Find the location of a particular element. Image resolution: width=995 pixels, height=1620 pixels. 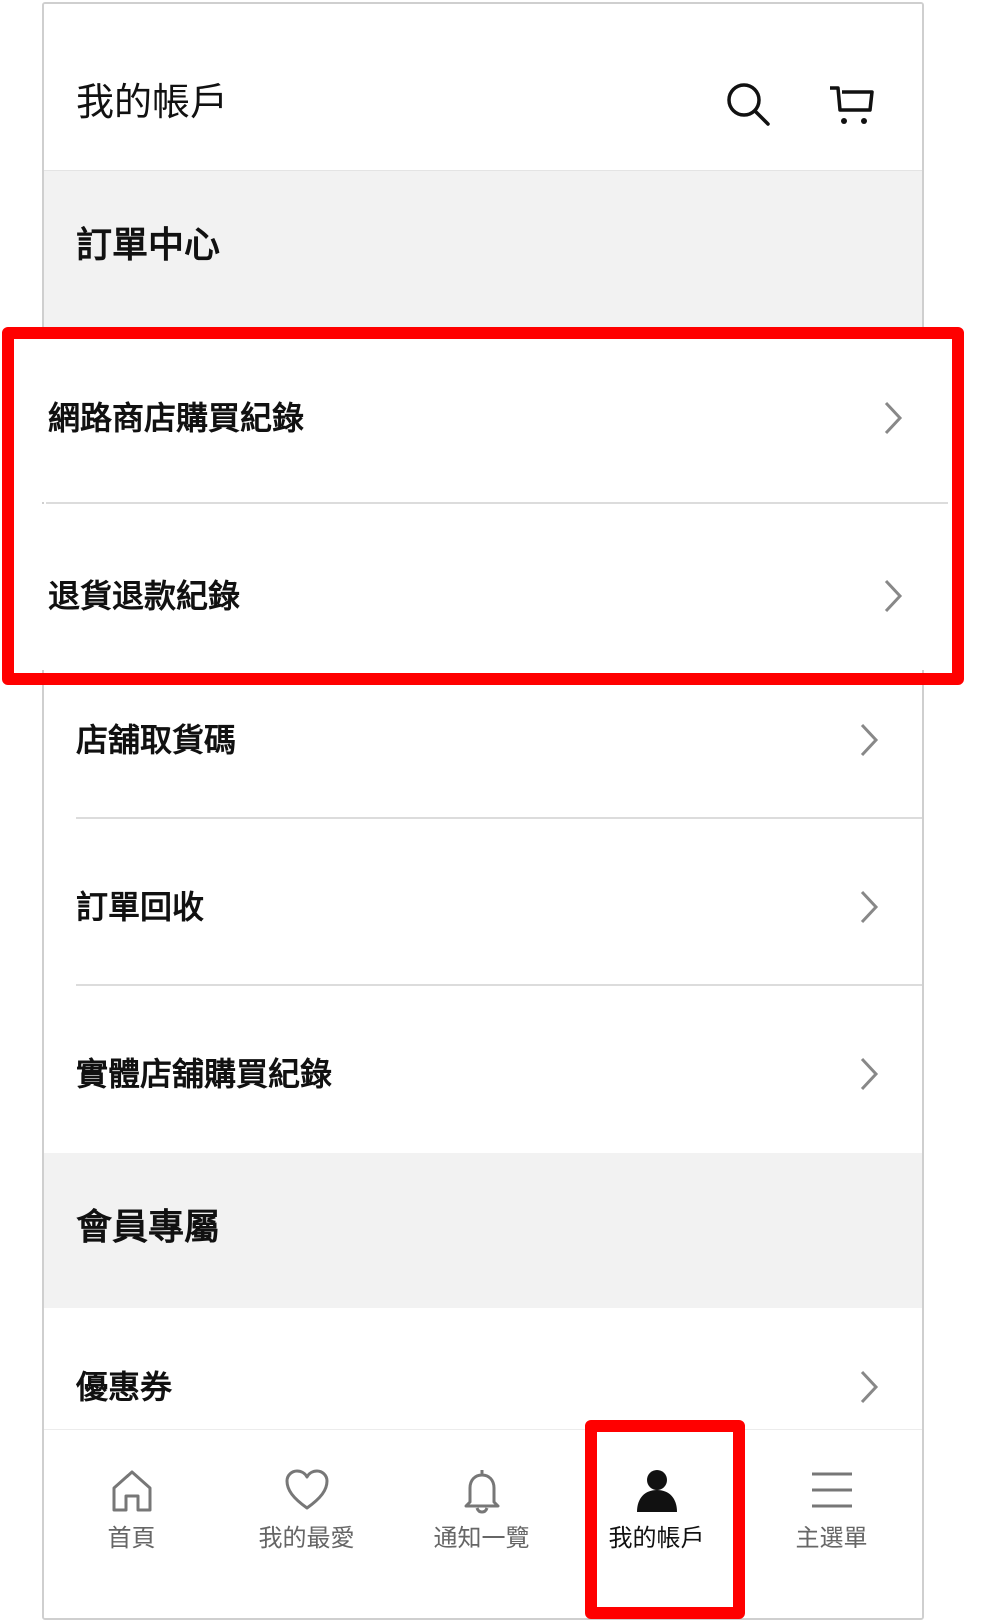

member-section: 會員專屬 is located at coordinates (483, 1230).